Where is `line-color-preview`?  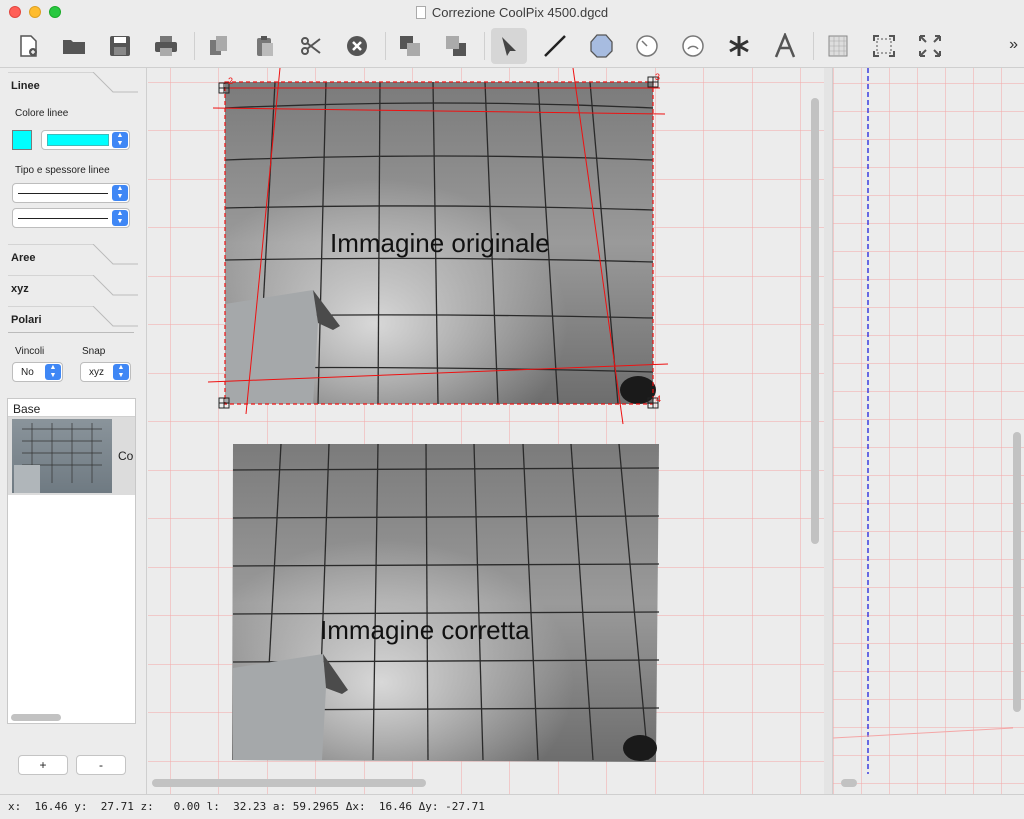
line-color-preview is located at coordinates (78, 140).